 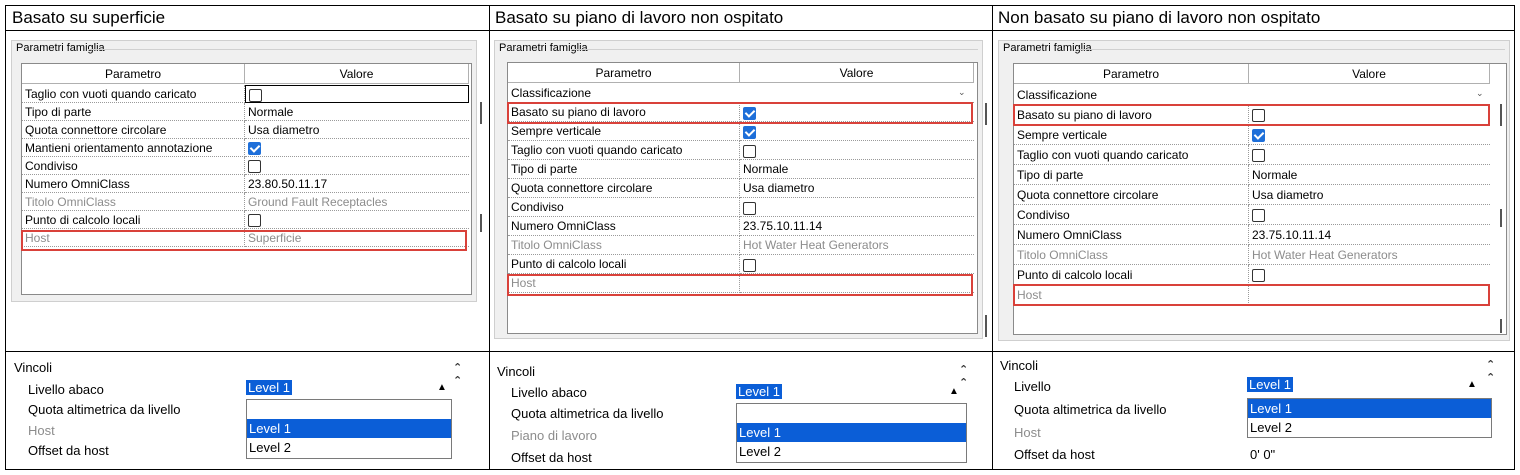 What do you see at coordinates (1262, 454) in the screenshot?
I see `offset-value: 0' 0"` at bounding box center [1262, 454].